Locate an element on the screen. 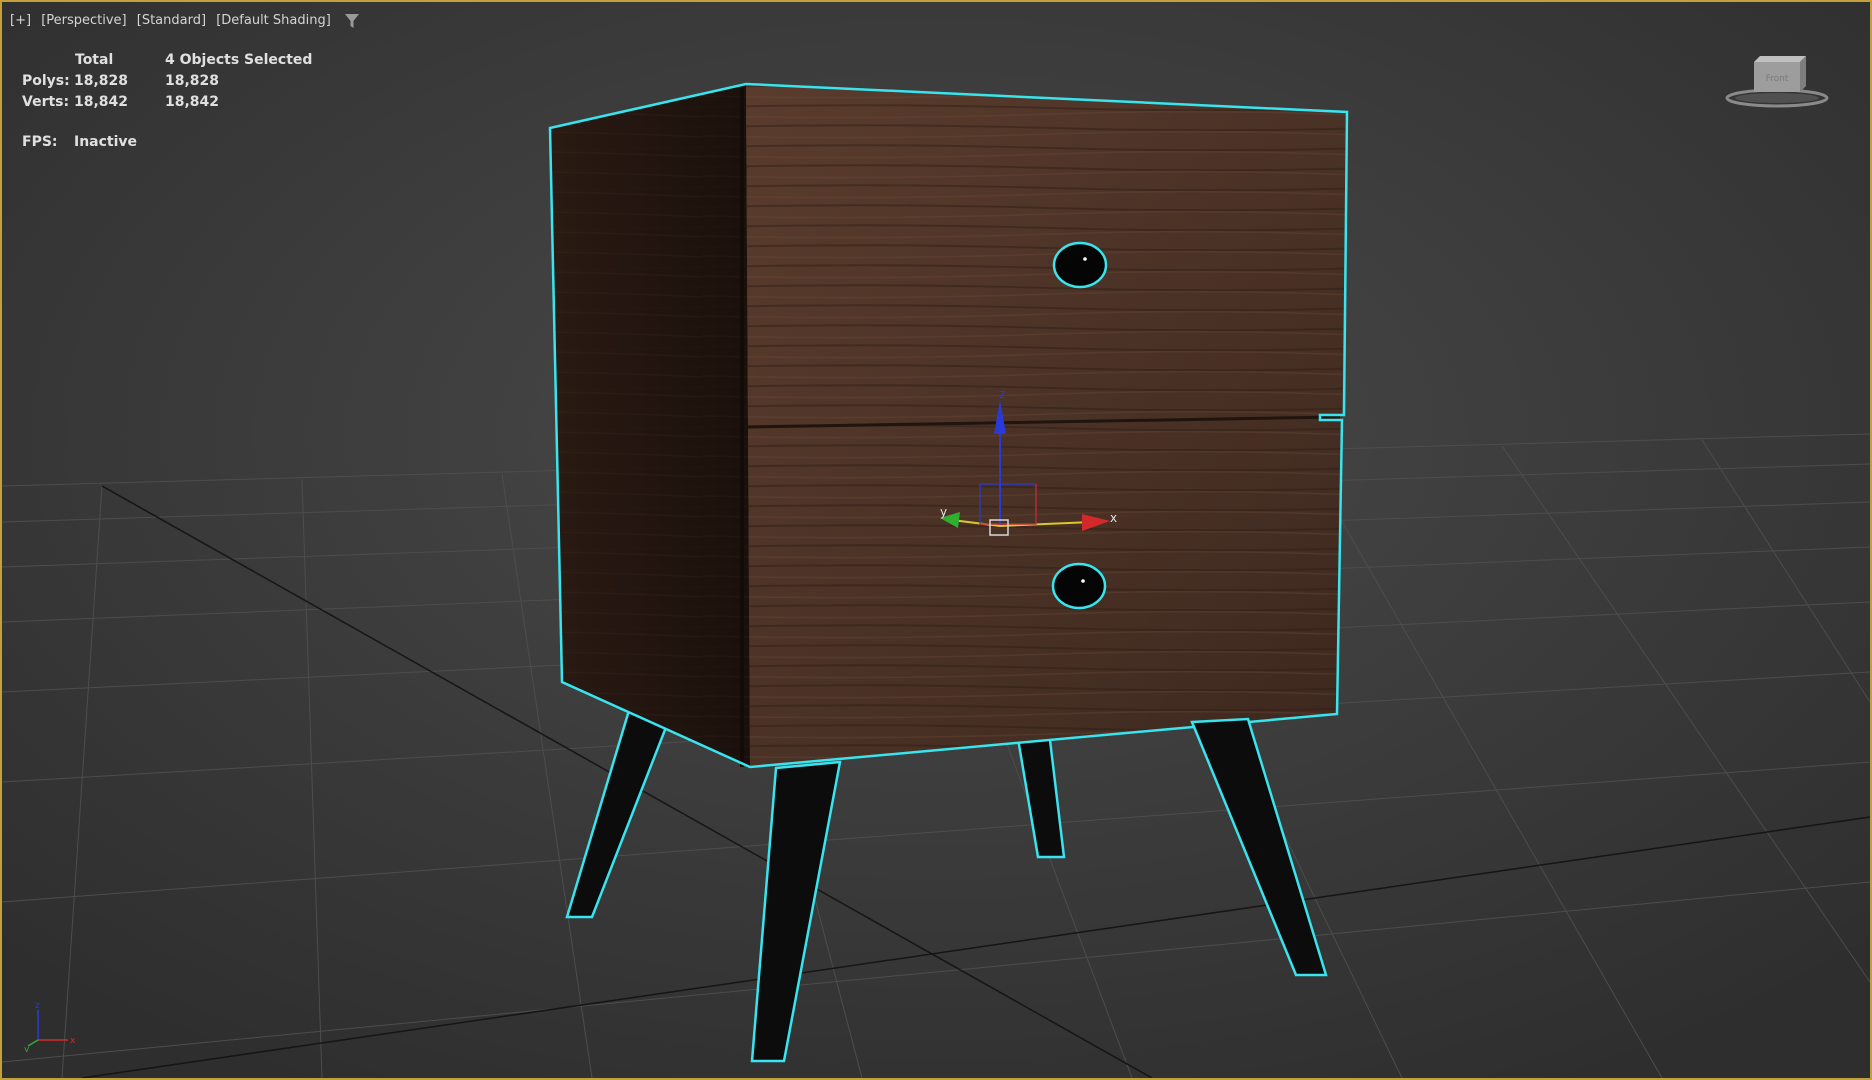  viewport-plus-menu: [+] is located at coordinates (20, 20).